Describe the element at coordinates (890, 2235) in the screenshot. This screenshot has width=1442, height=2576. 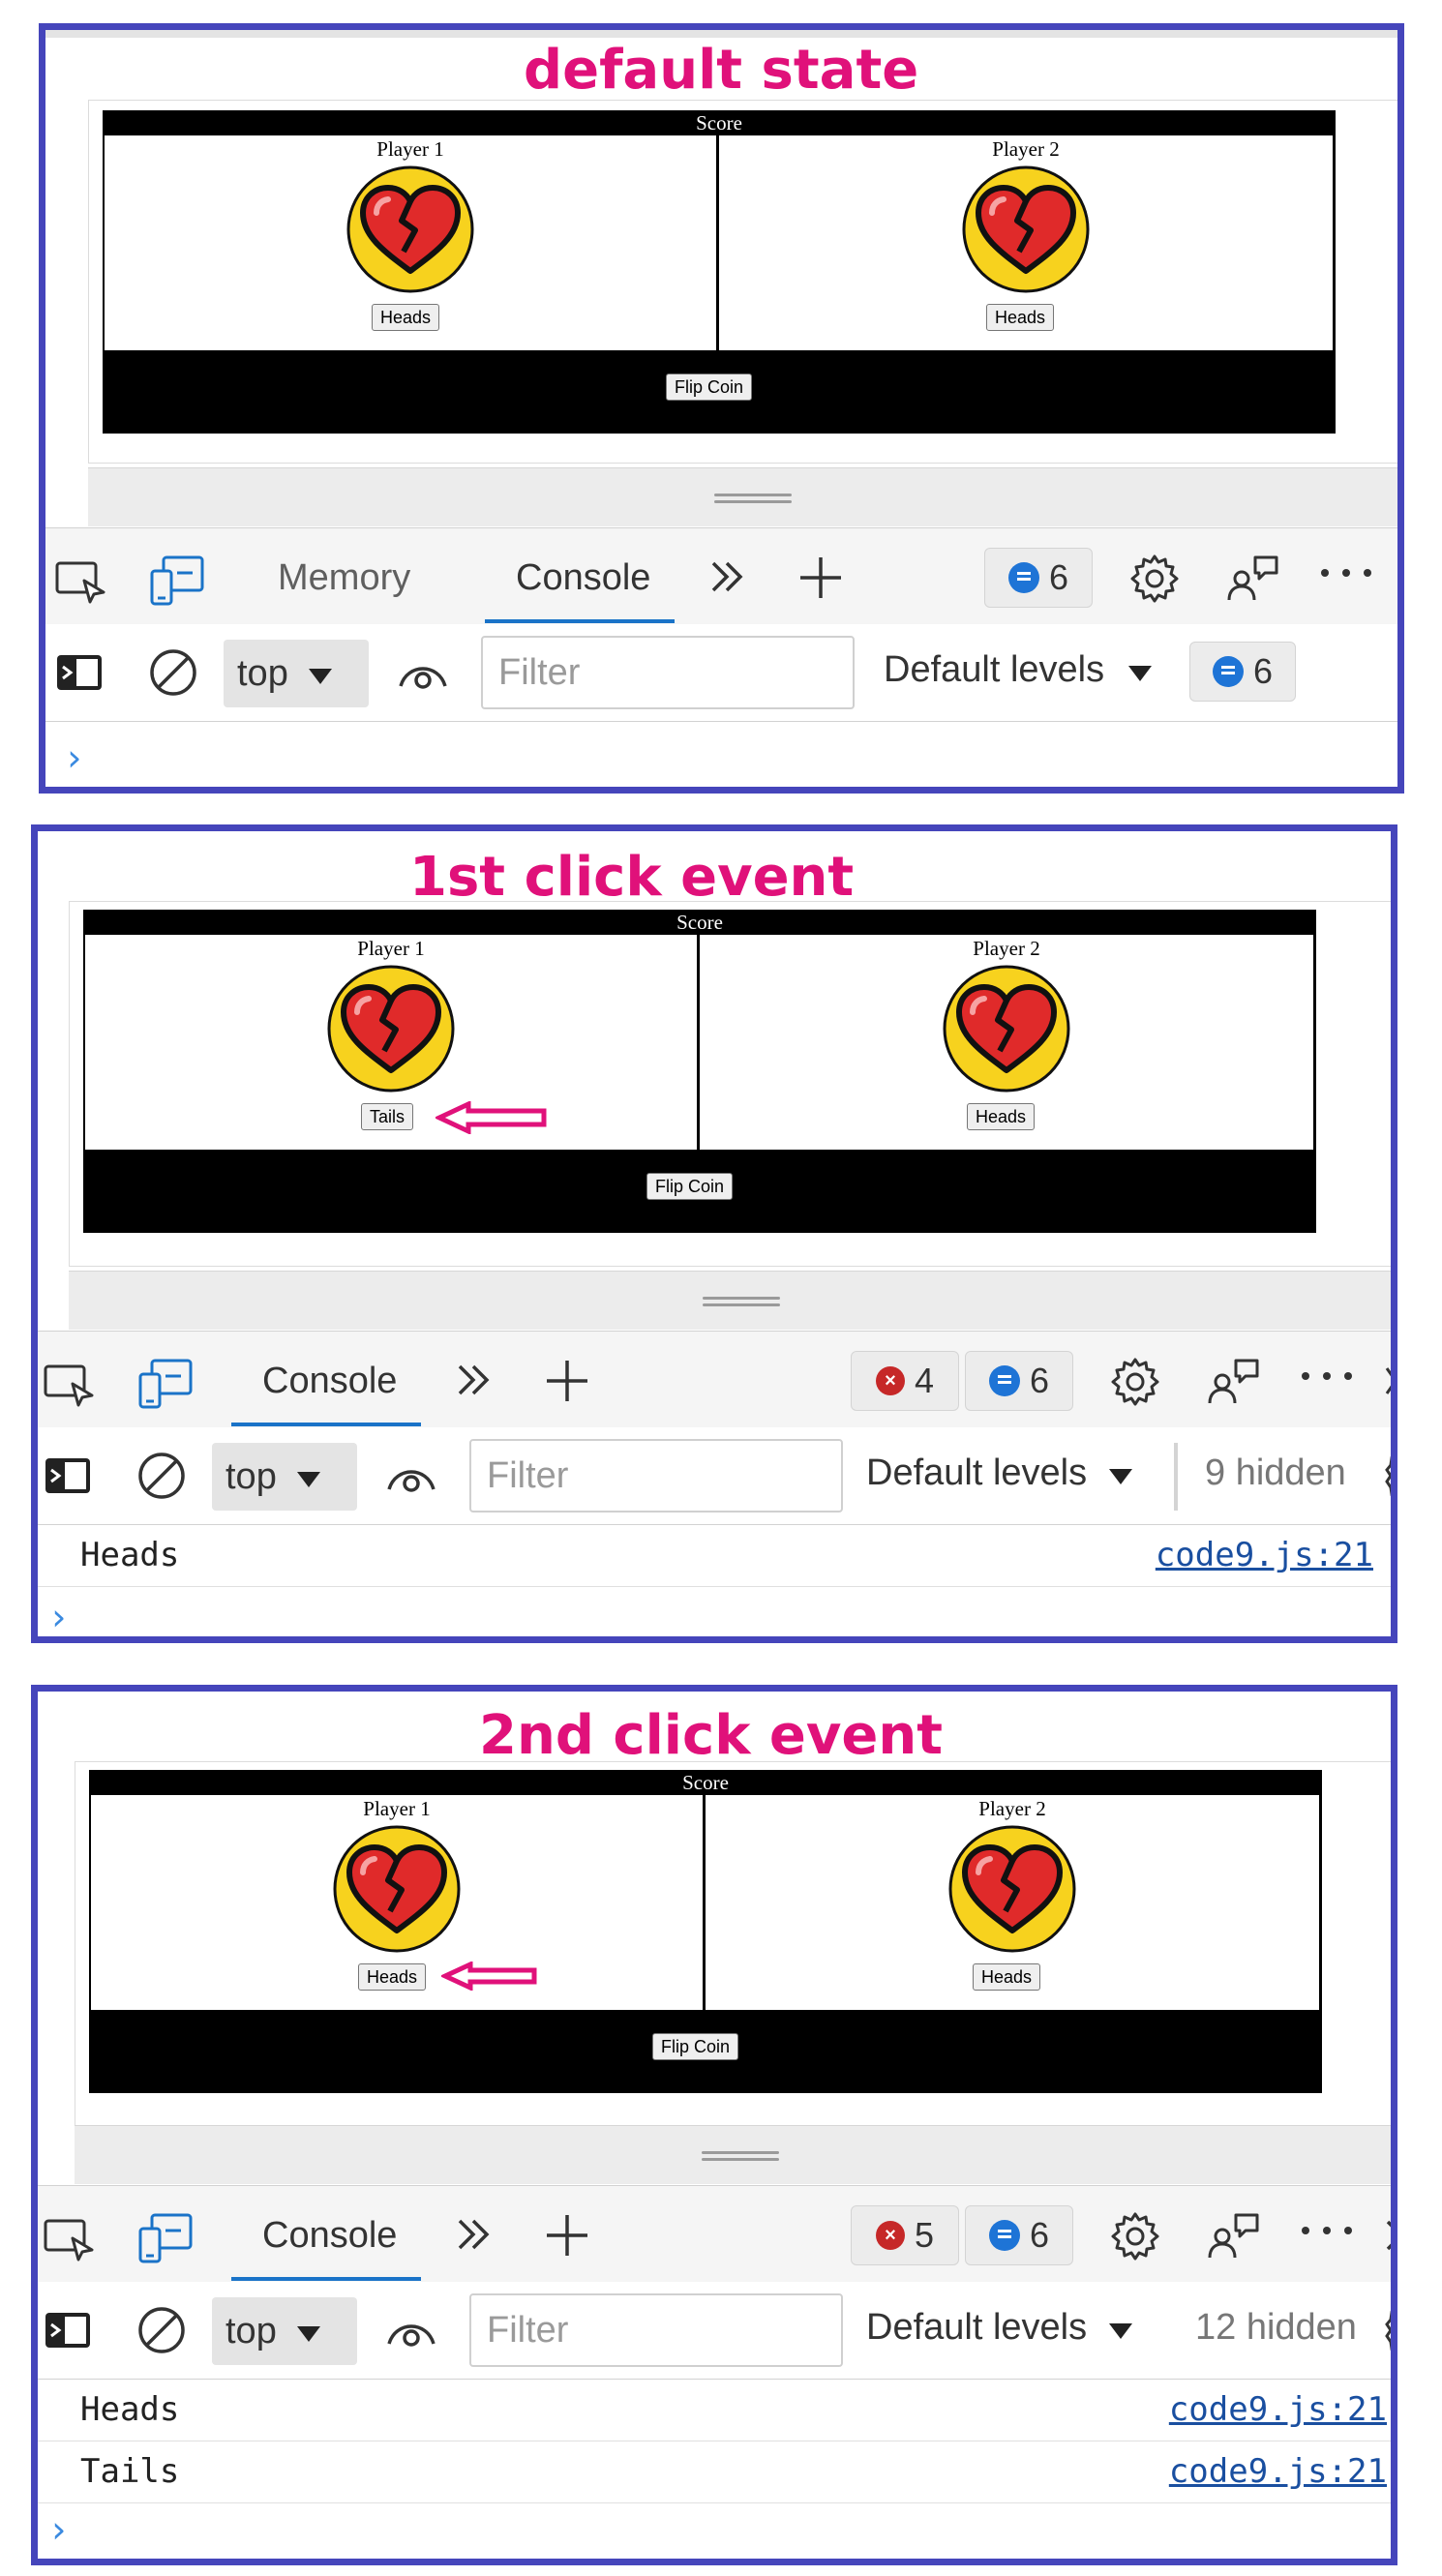
I see `error-icon: ×` at that location.